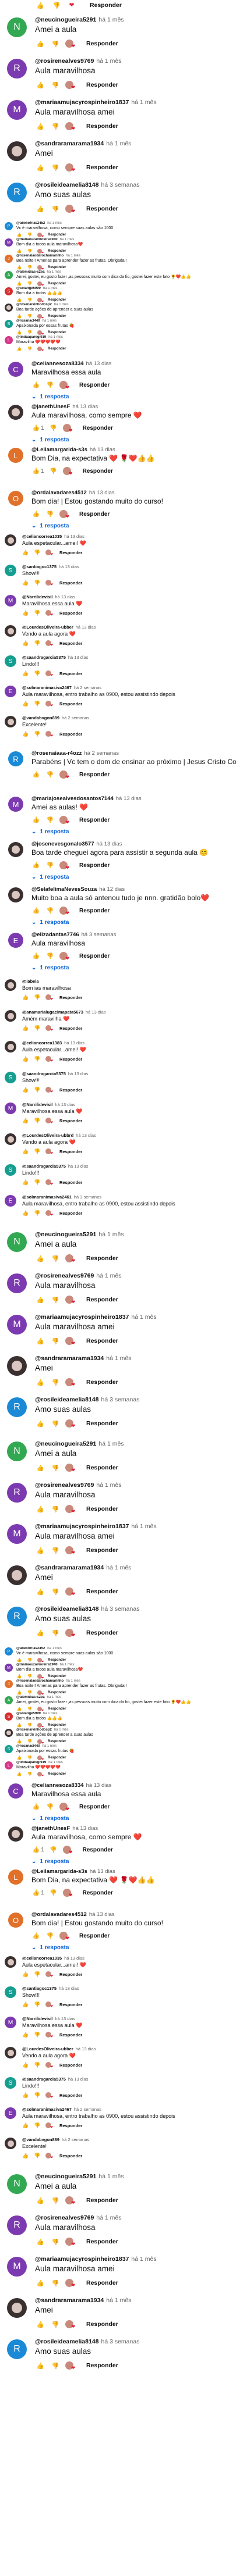 This screenshot has width=236, height=2576. Describe the element at coordinates (58, 364) in the screenshot. I see `comment-author: @celiannesoza8334` at that location.